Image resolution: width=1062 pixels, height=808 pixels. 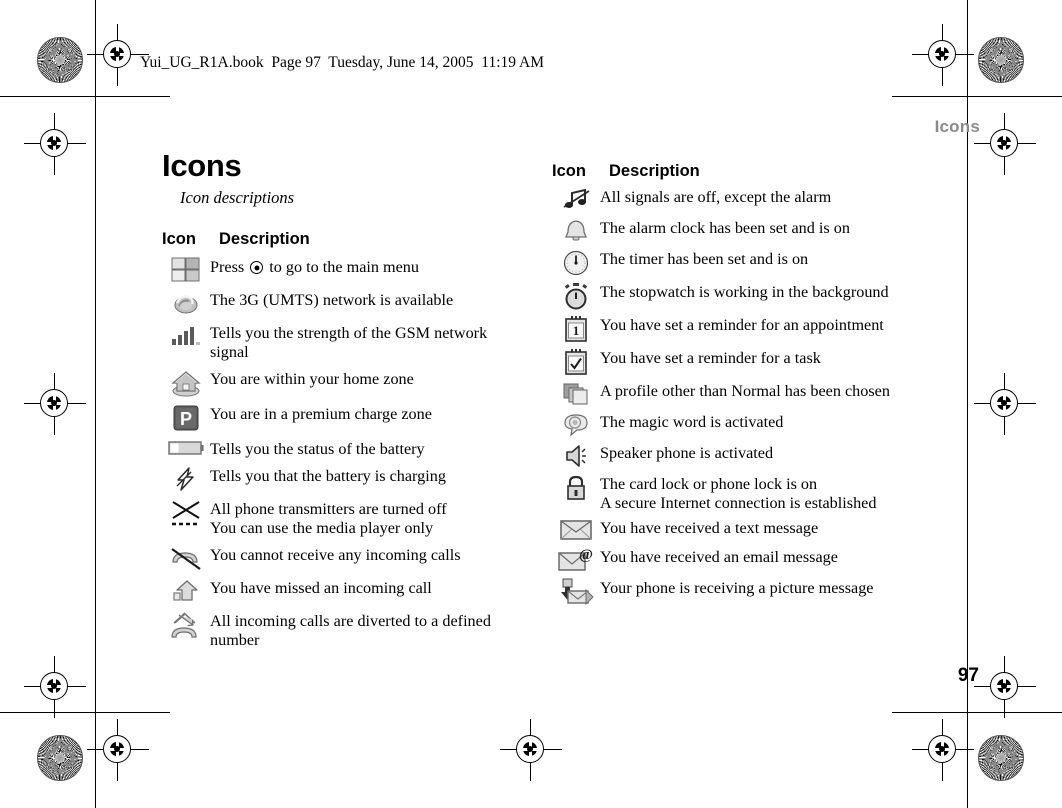 I want to click on gsm-signal-strength-icon, so click(x=186, y=334).